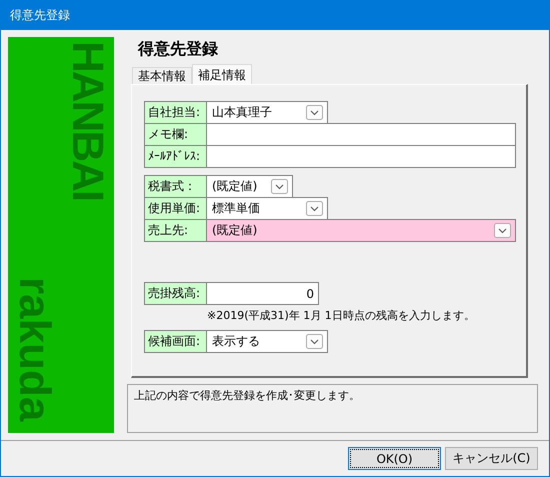 This screenshot has height=477, width=550. Describe the element at coordinates (175, 293) in the screenshot. I see `field-label: 売掛残高:` at that location.